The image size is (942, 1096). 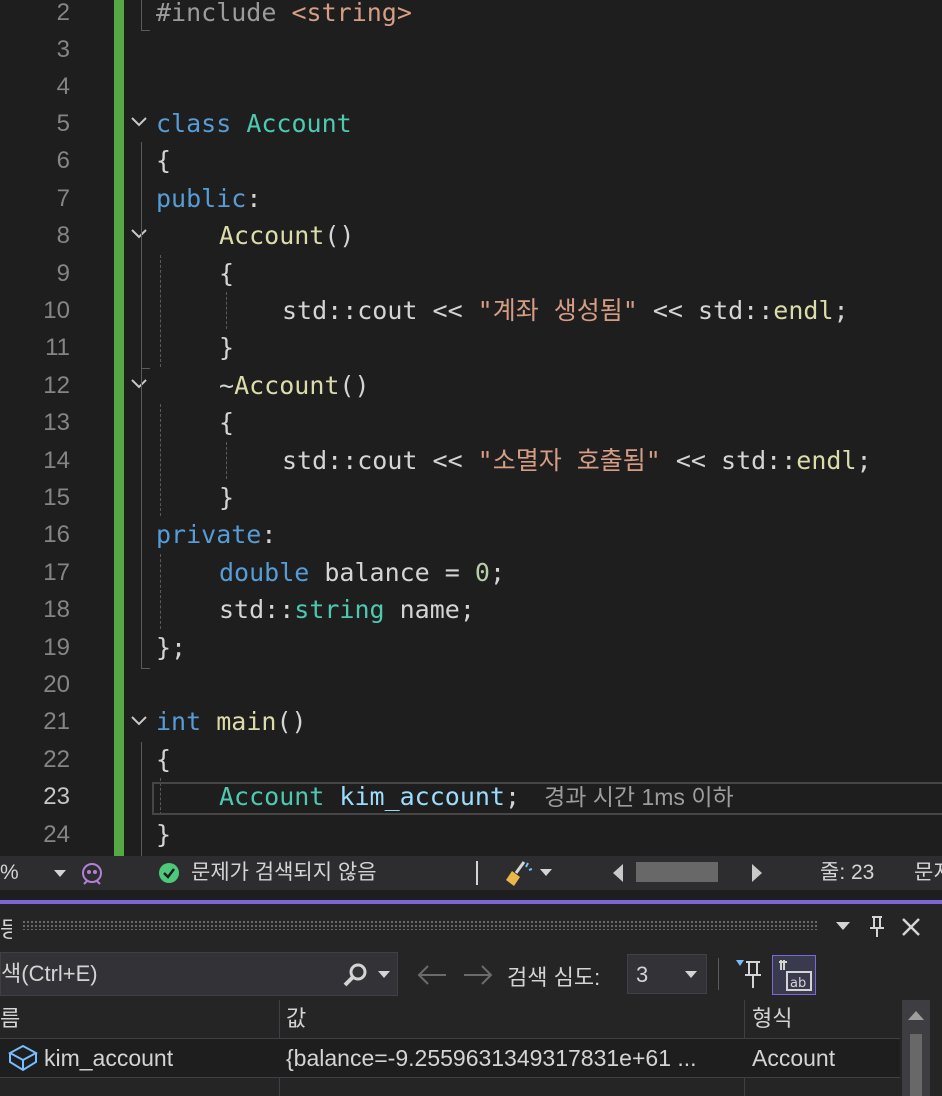 What do you see at coordinates (843, 926) in the screenshot?
I see `window-position-dropdown-icon` at bounding box center [843, 926].